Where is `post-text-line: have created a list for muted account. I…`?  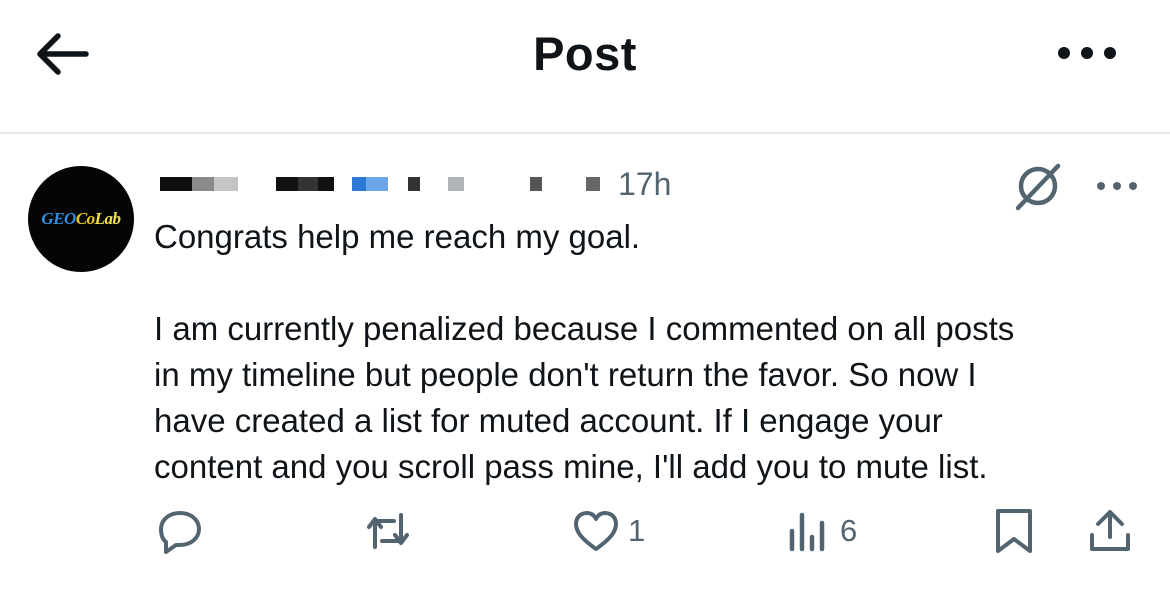
post-text-line: have created a list for muted account. I… is located at coordinates (548, 420).